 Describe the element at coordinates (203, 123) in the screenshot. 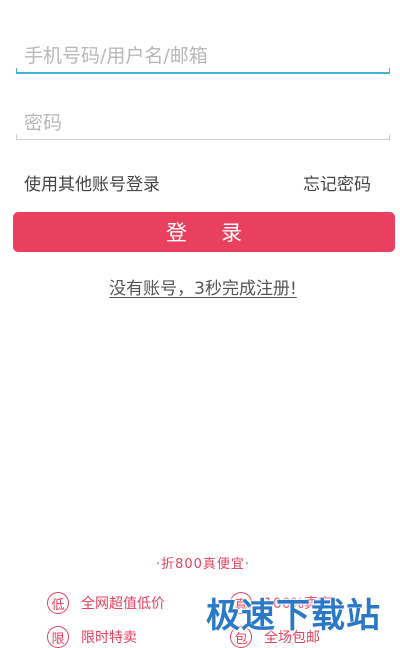

I see `password-input` at that location.